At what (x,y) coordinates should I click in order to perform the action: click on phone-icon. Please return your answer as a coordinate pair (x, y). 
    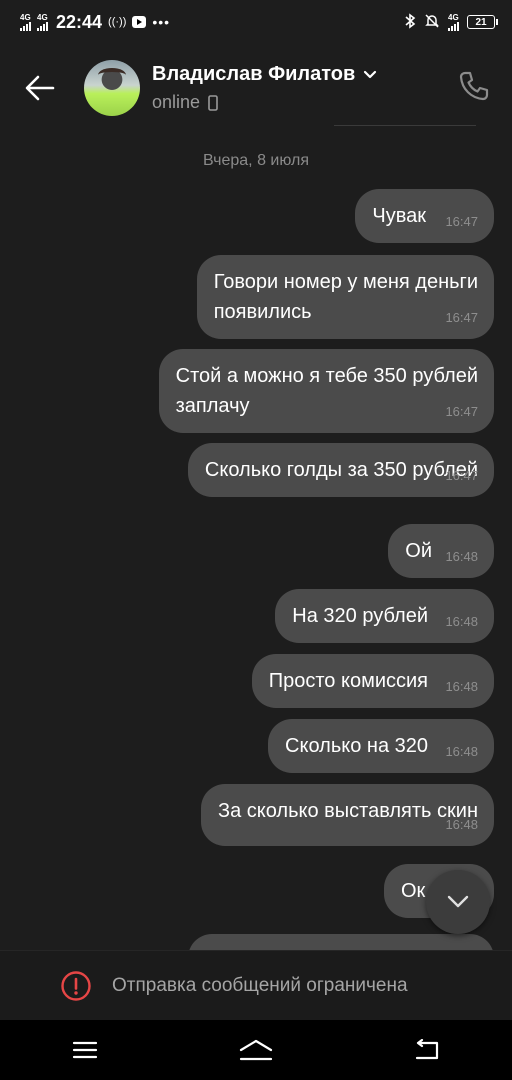
    Looking at the image, I should click on (474, 86).